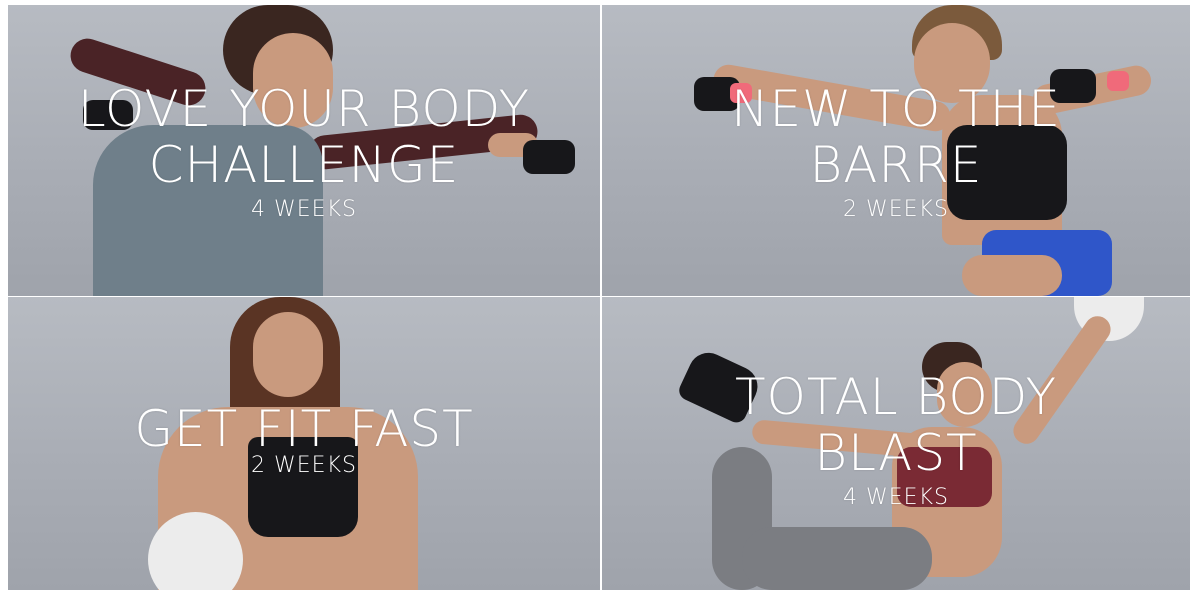 The image size is (1190, 590). Describe the element at coordinates (304, 165) in the screenshot. I see `program-title-line-2: CHALLENGE` at that location.